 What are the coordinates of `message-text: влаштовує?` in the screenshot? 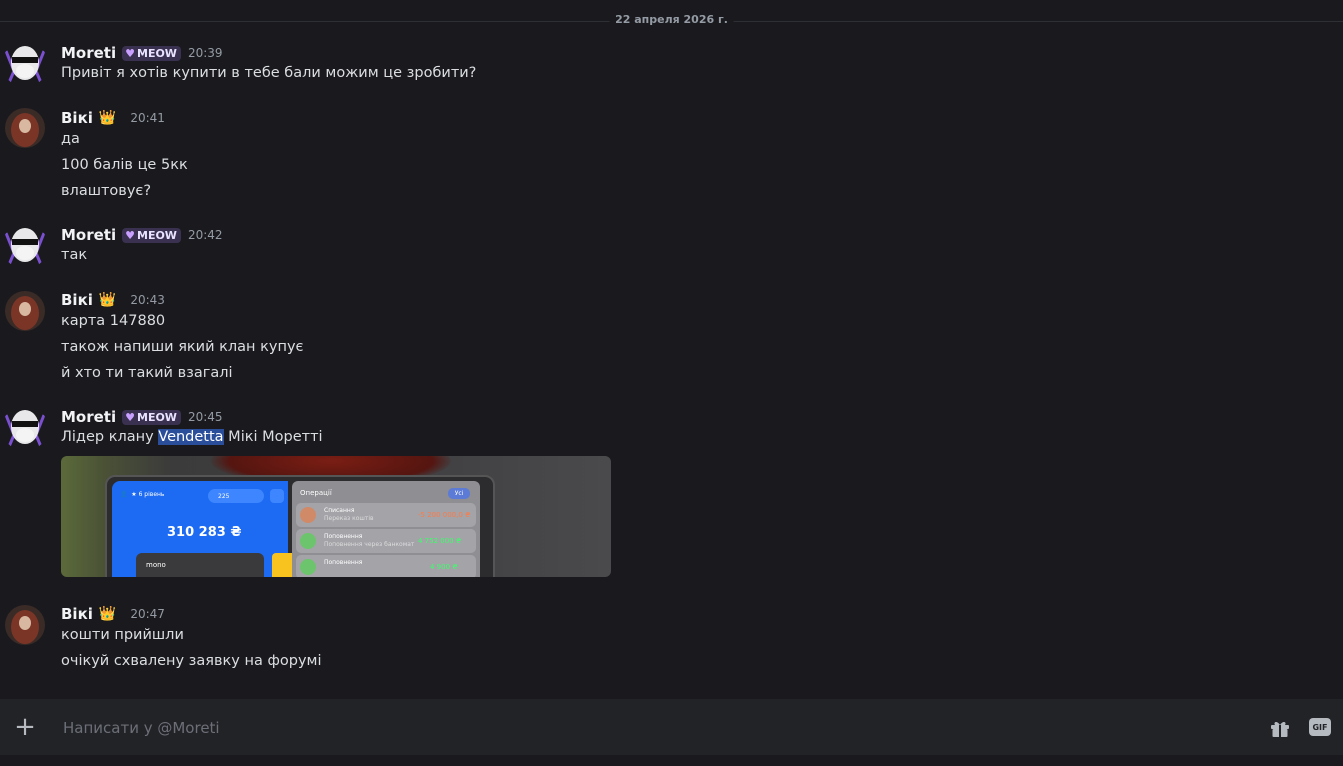 It's located at (106, 191).